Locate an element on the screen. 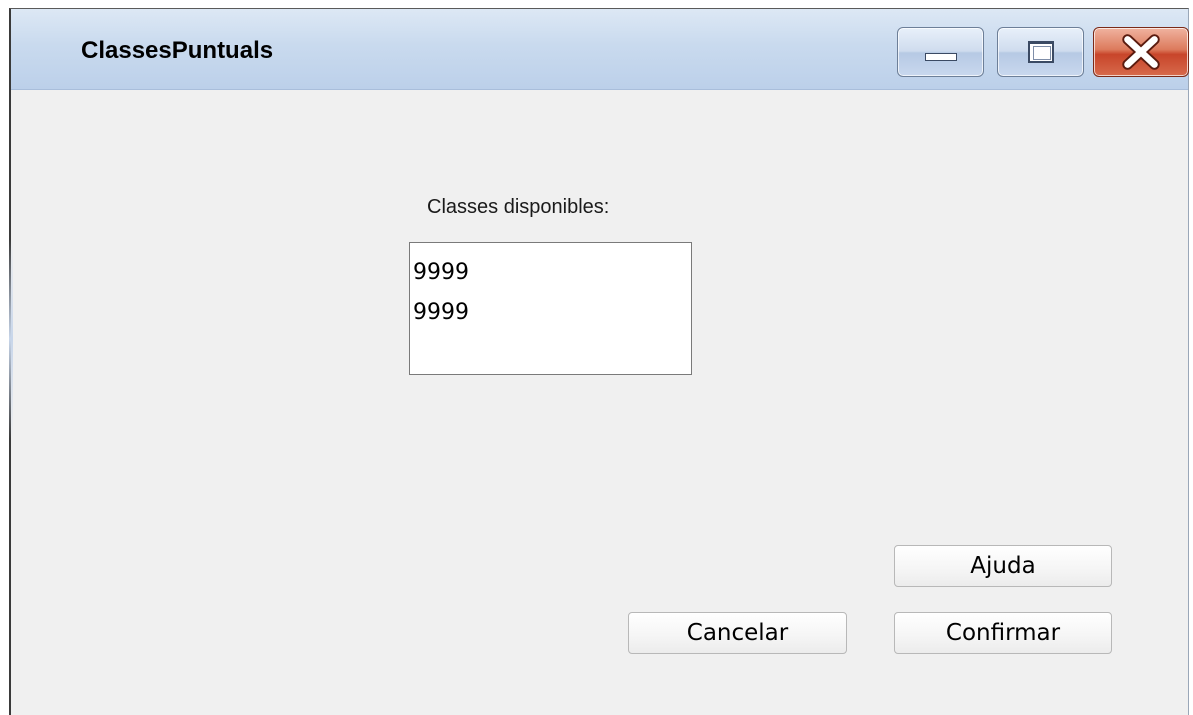  maximize-icon is located at coordinates (1041, 52).